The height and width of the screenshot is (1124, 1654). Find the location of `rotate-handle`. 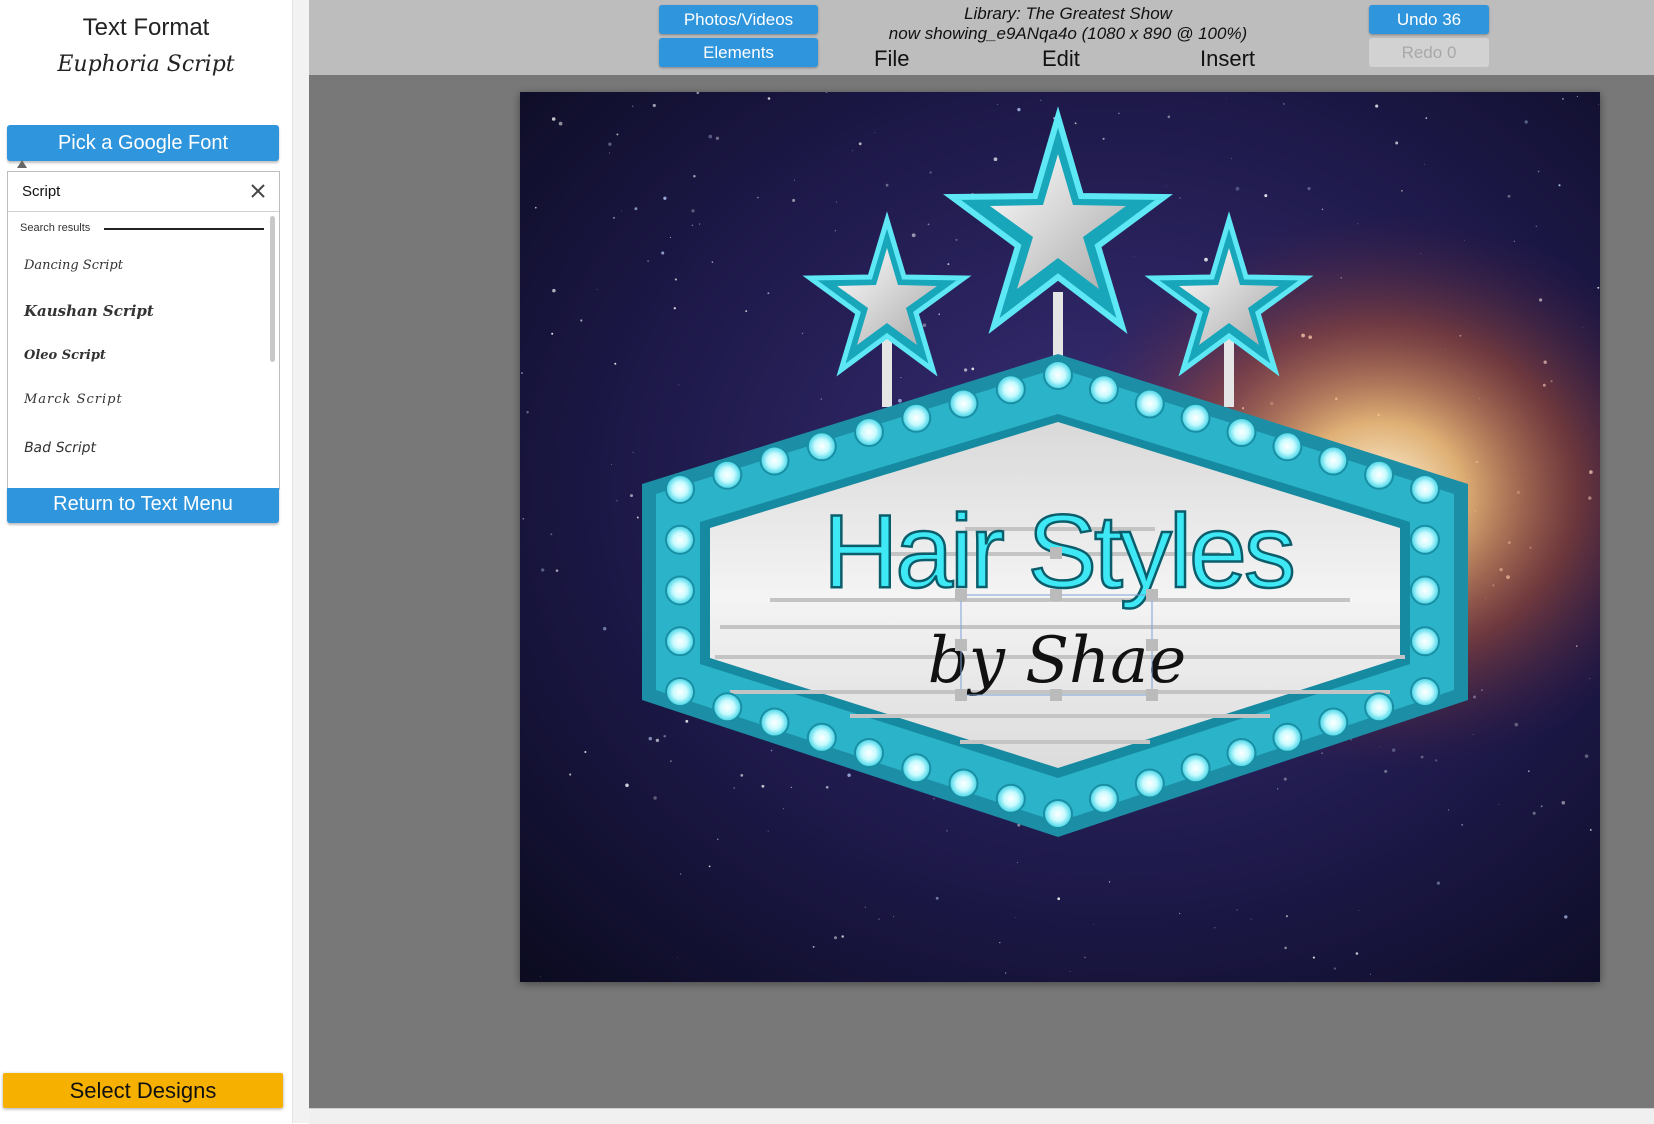

rotate-handle is located at coordinates (1056, 553).